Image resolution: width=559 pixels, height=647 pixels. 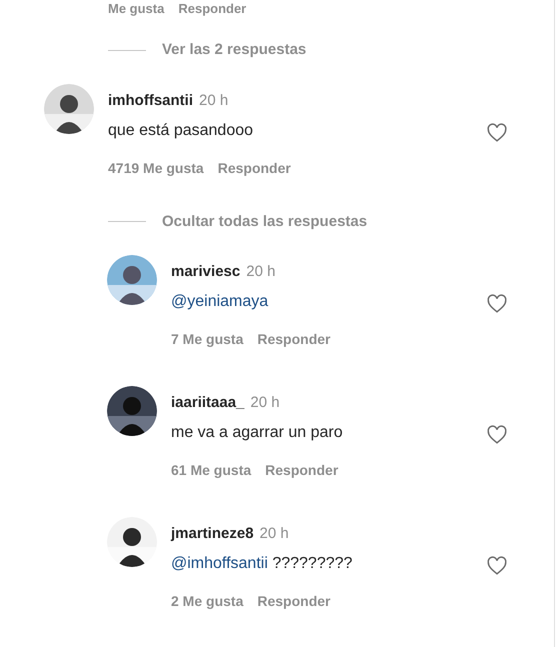 I want to click on comment-text: @imhoffsantii ?????????, so click(x=261, y=564).